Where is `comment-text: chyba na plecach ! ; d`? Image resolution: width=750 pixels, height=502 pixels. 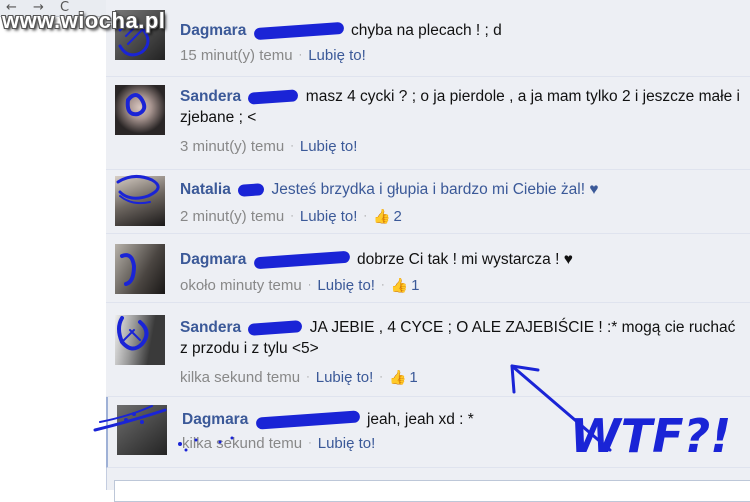
comment-text: chyba na plecach ! ; d is located at coordinates (426, 30).